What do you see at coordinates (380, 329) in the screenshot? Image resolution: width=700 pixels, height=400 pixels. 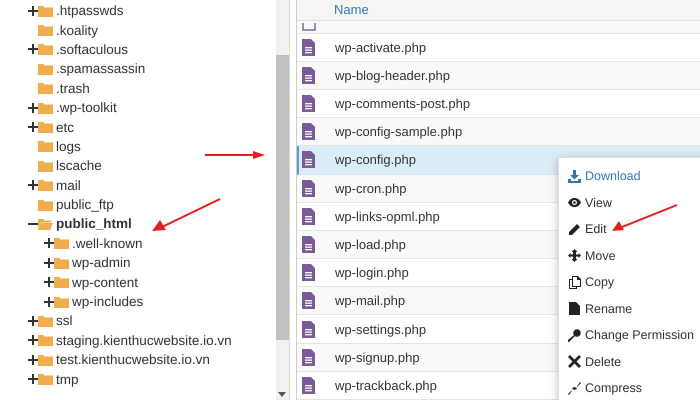 I see `file-name: wp-settings.php` at bounding box center [380, 329].